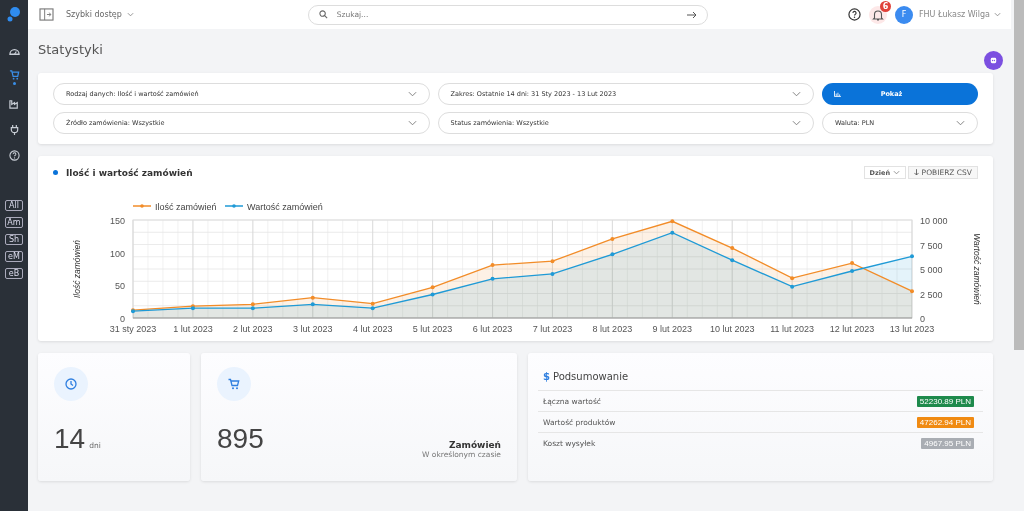  Describe the element at coordinates (130, 172) in the screenshot. I see `chart-title: Ilość i wartość zamówień` at that location.